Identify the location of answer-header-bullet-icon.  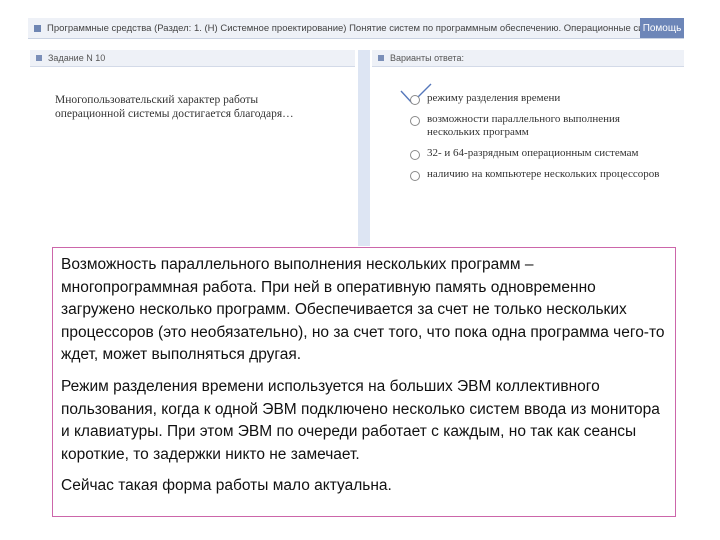
(381, 58).